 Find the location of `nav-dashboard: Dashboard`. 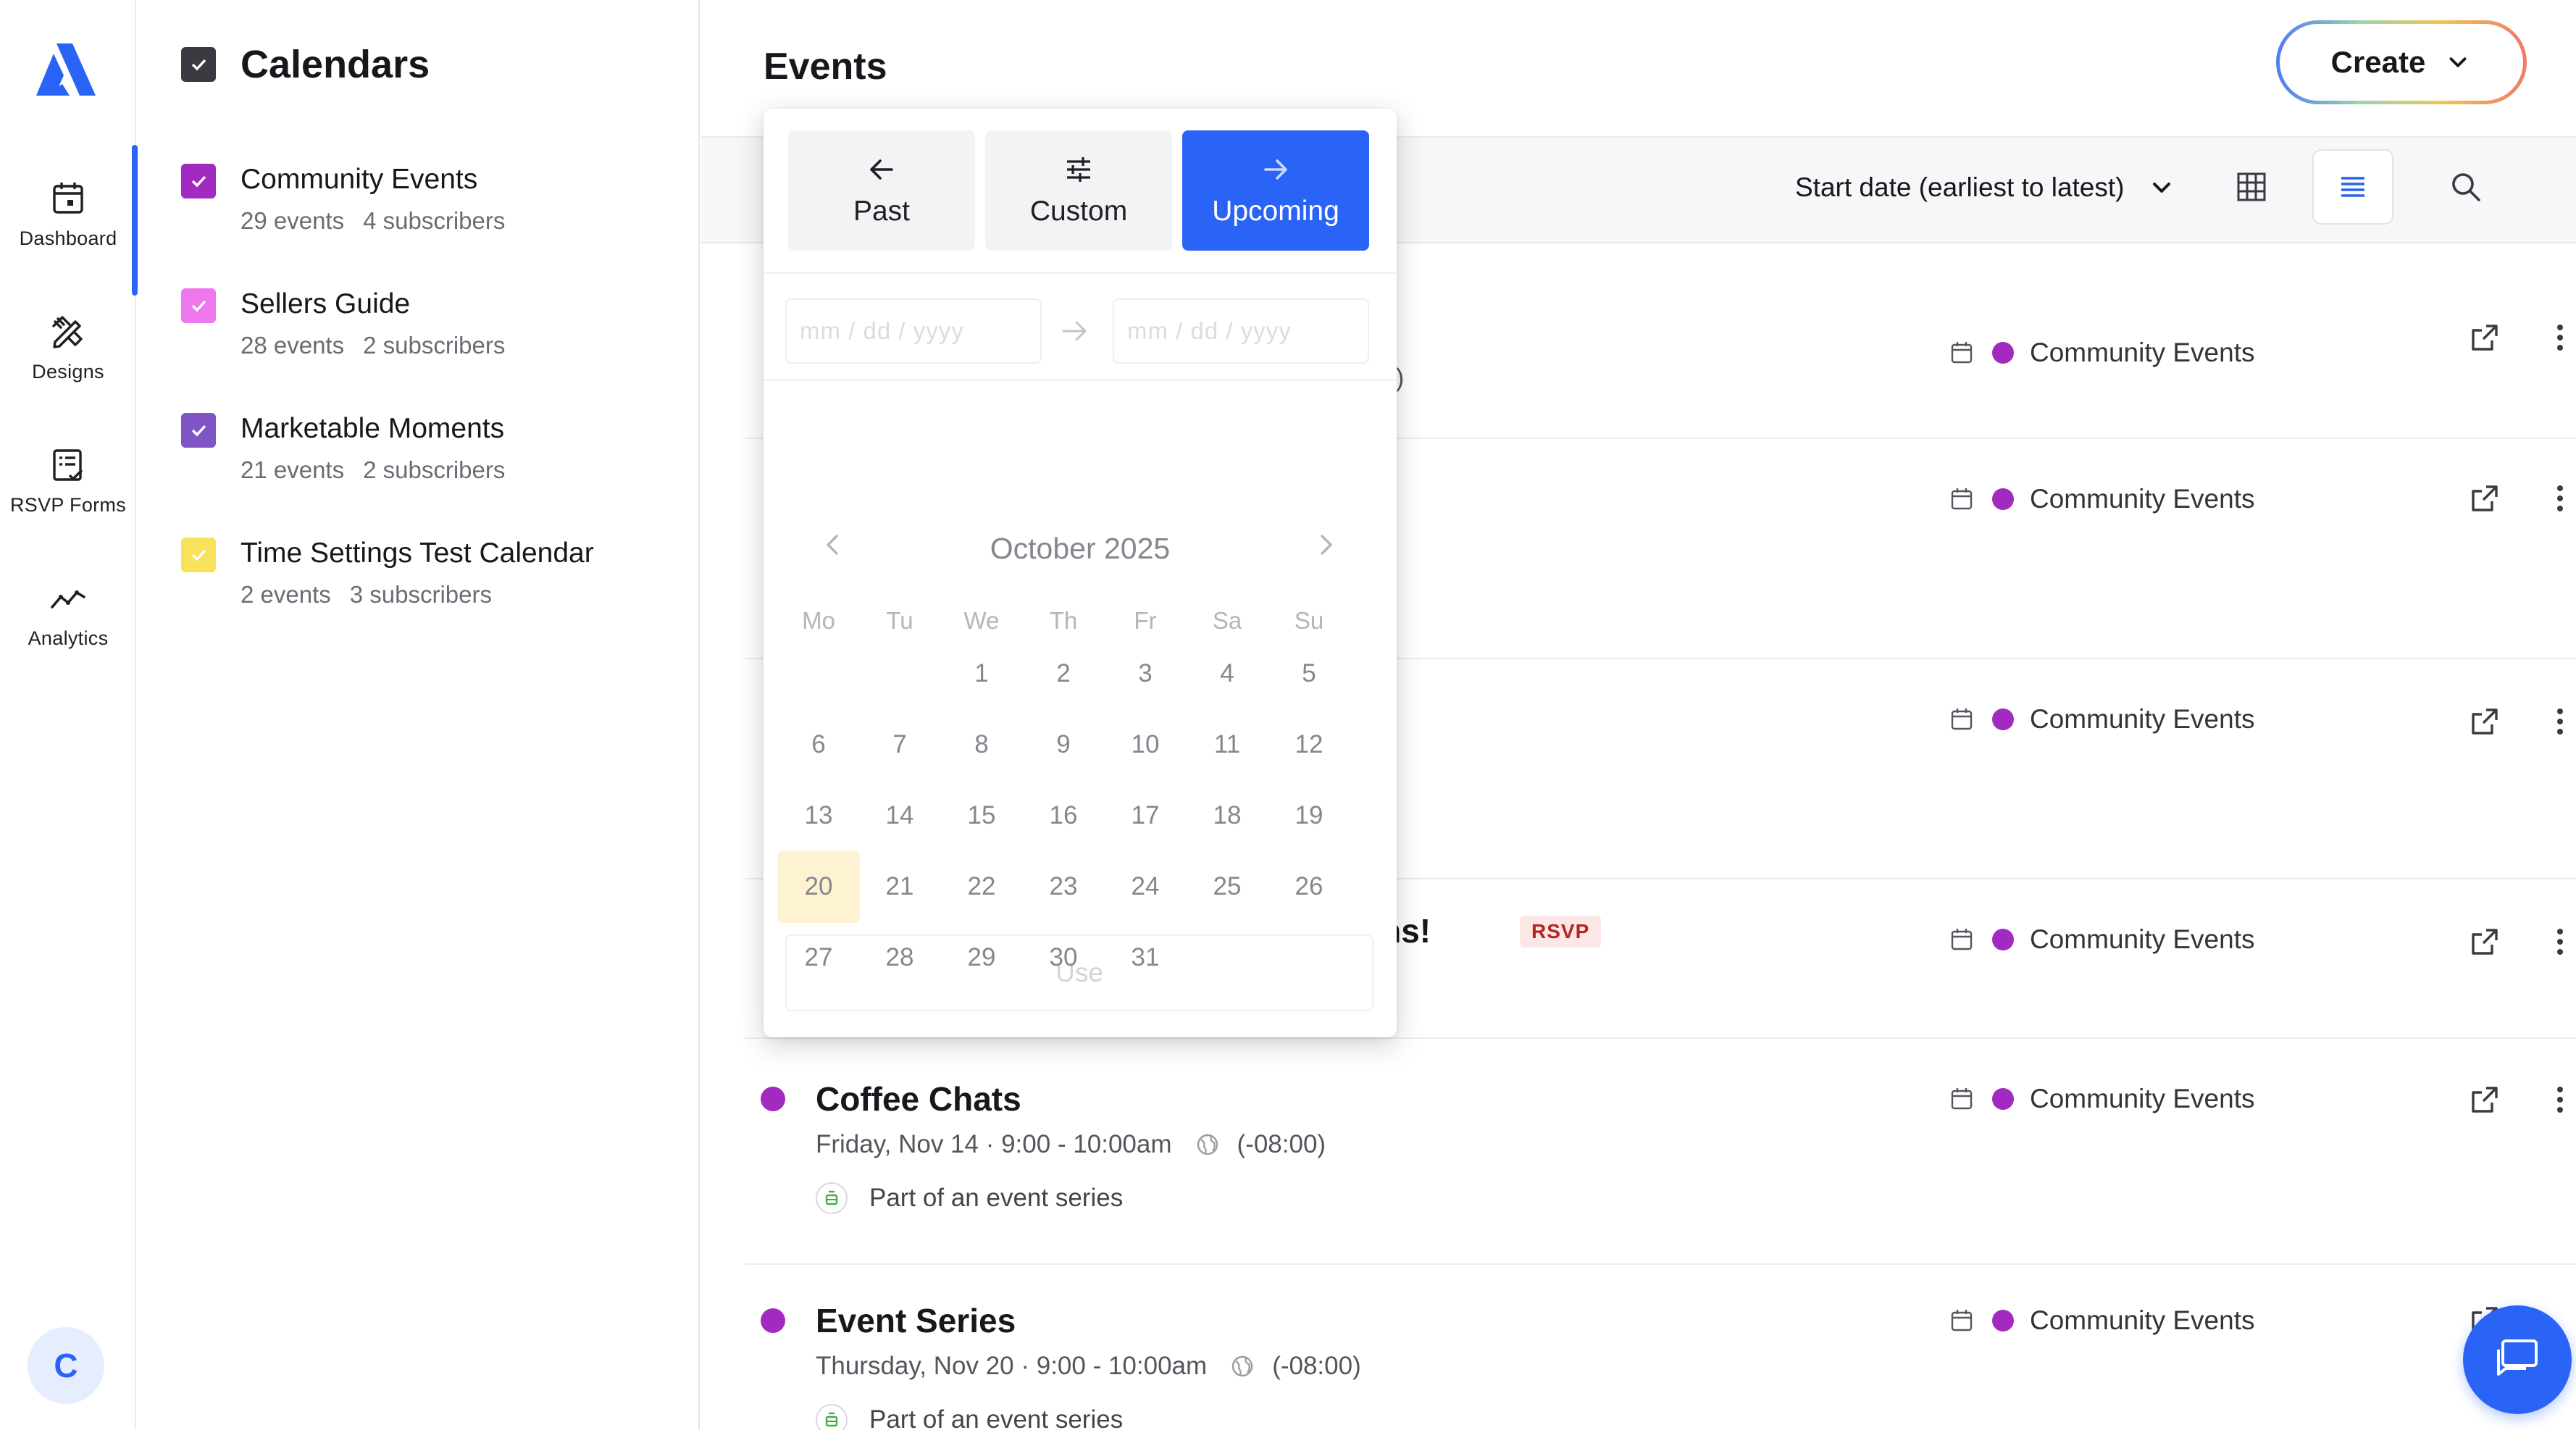

nav-dashboard: Dashboard is located at coordinates (68, 214).